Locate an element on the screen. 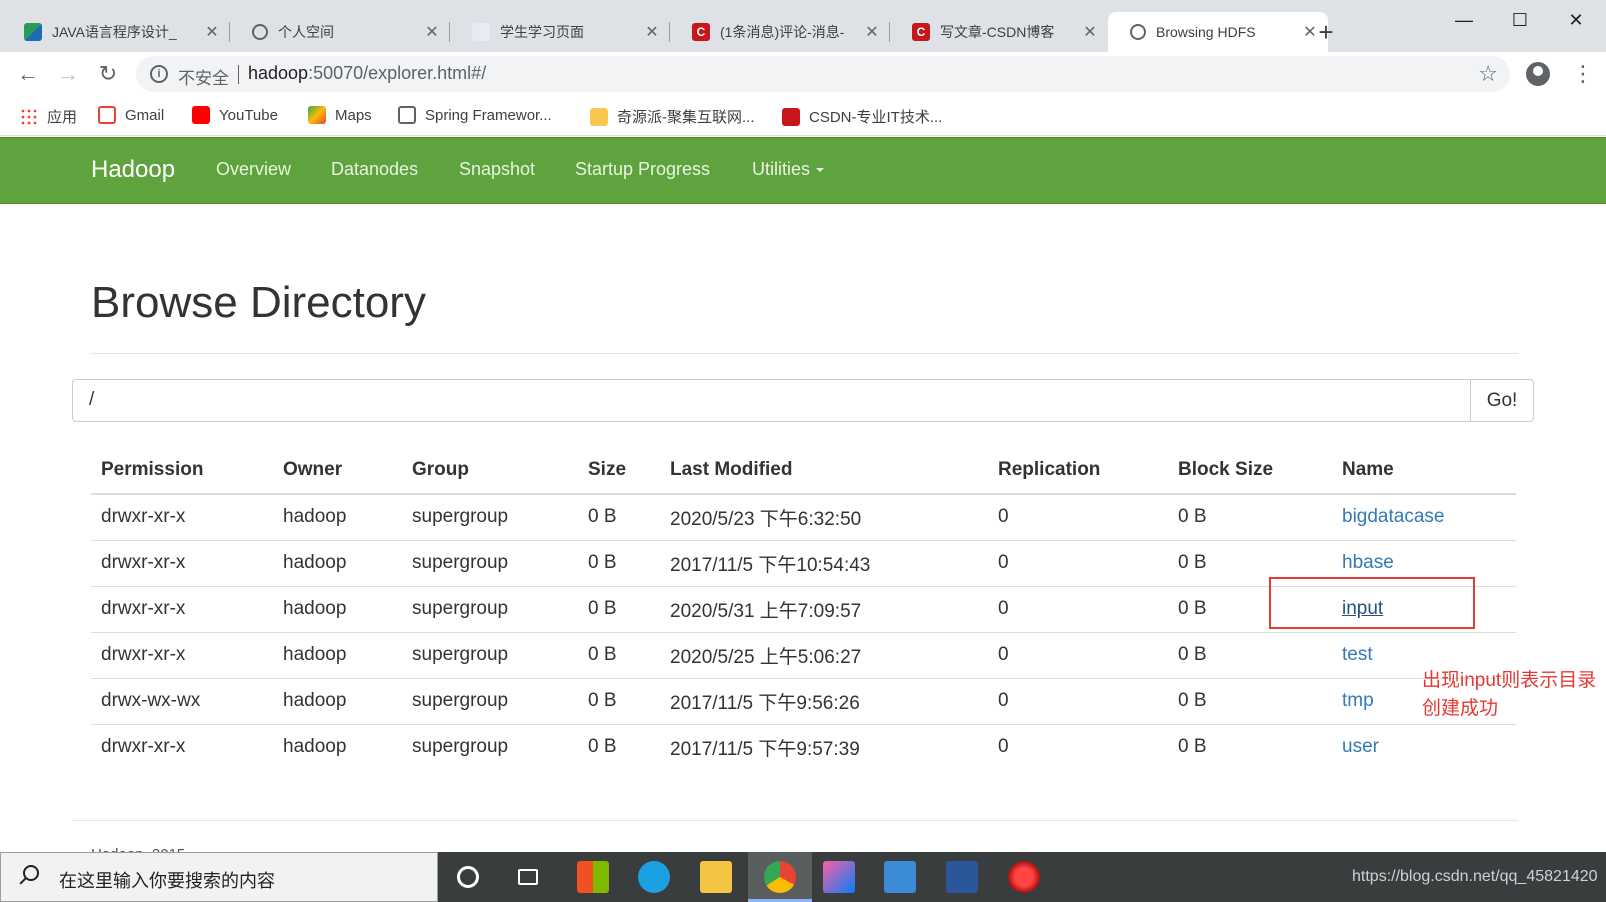 This screenshot has width=1606, height=902. chrome-icon is located at coordinates (780, 877).